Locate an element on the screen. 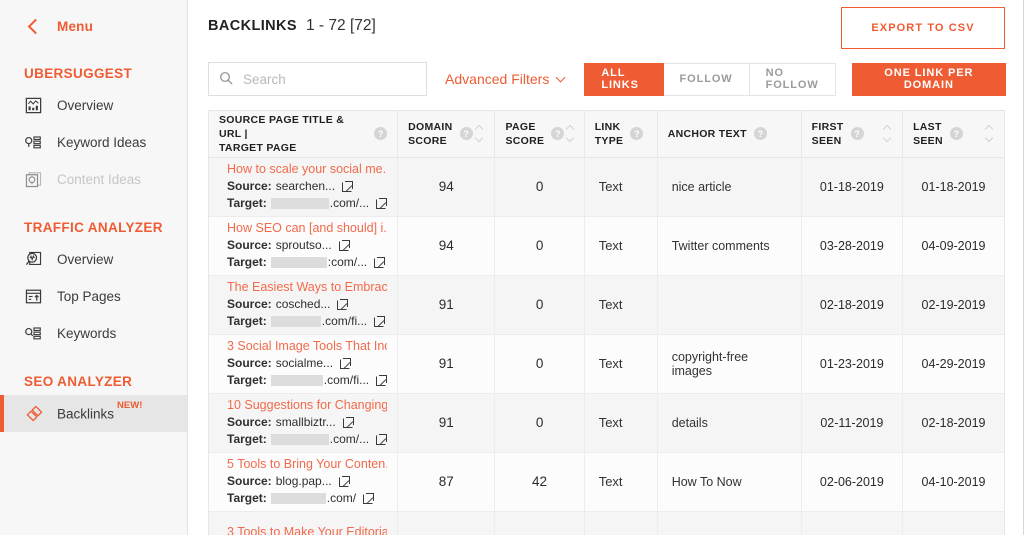 This screenshot has width=1024, height=535. sidebar-item-label: Top Pages is located at coordinates (89, 296).